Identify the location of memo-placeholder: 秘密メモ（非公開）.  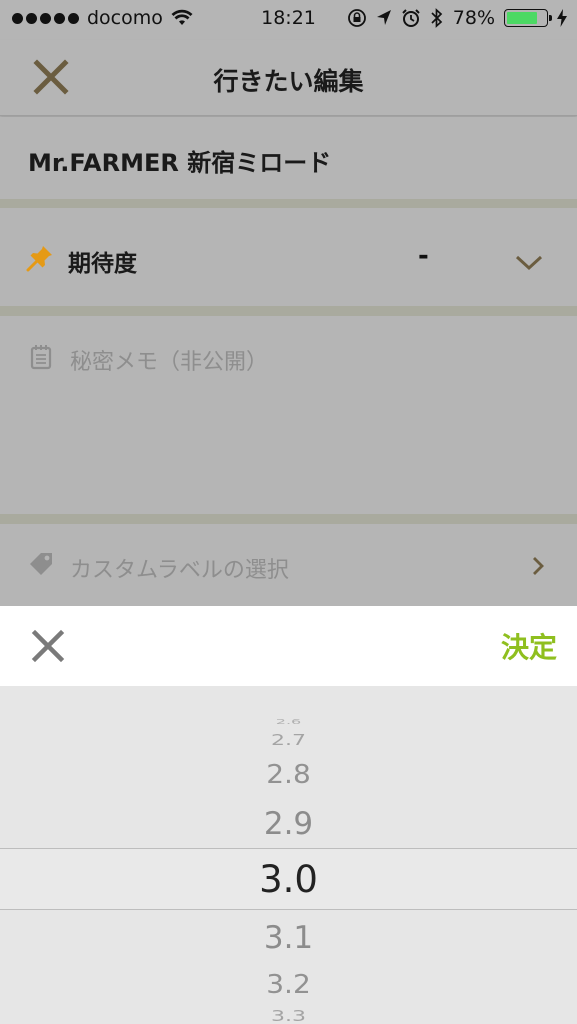
(169, 362).